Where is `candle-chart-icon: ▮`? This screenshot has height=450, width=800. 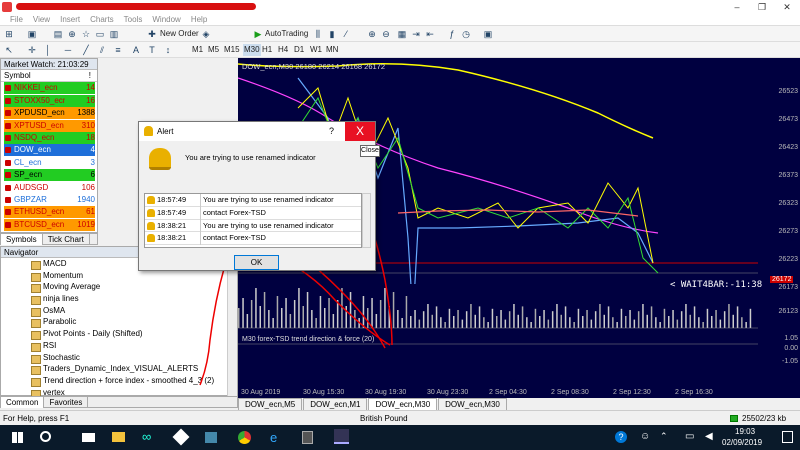
candle-chart-icon: ▮ is located at coordinates (332, 34).